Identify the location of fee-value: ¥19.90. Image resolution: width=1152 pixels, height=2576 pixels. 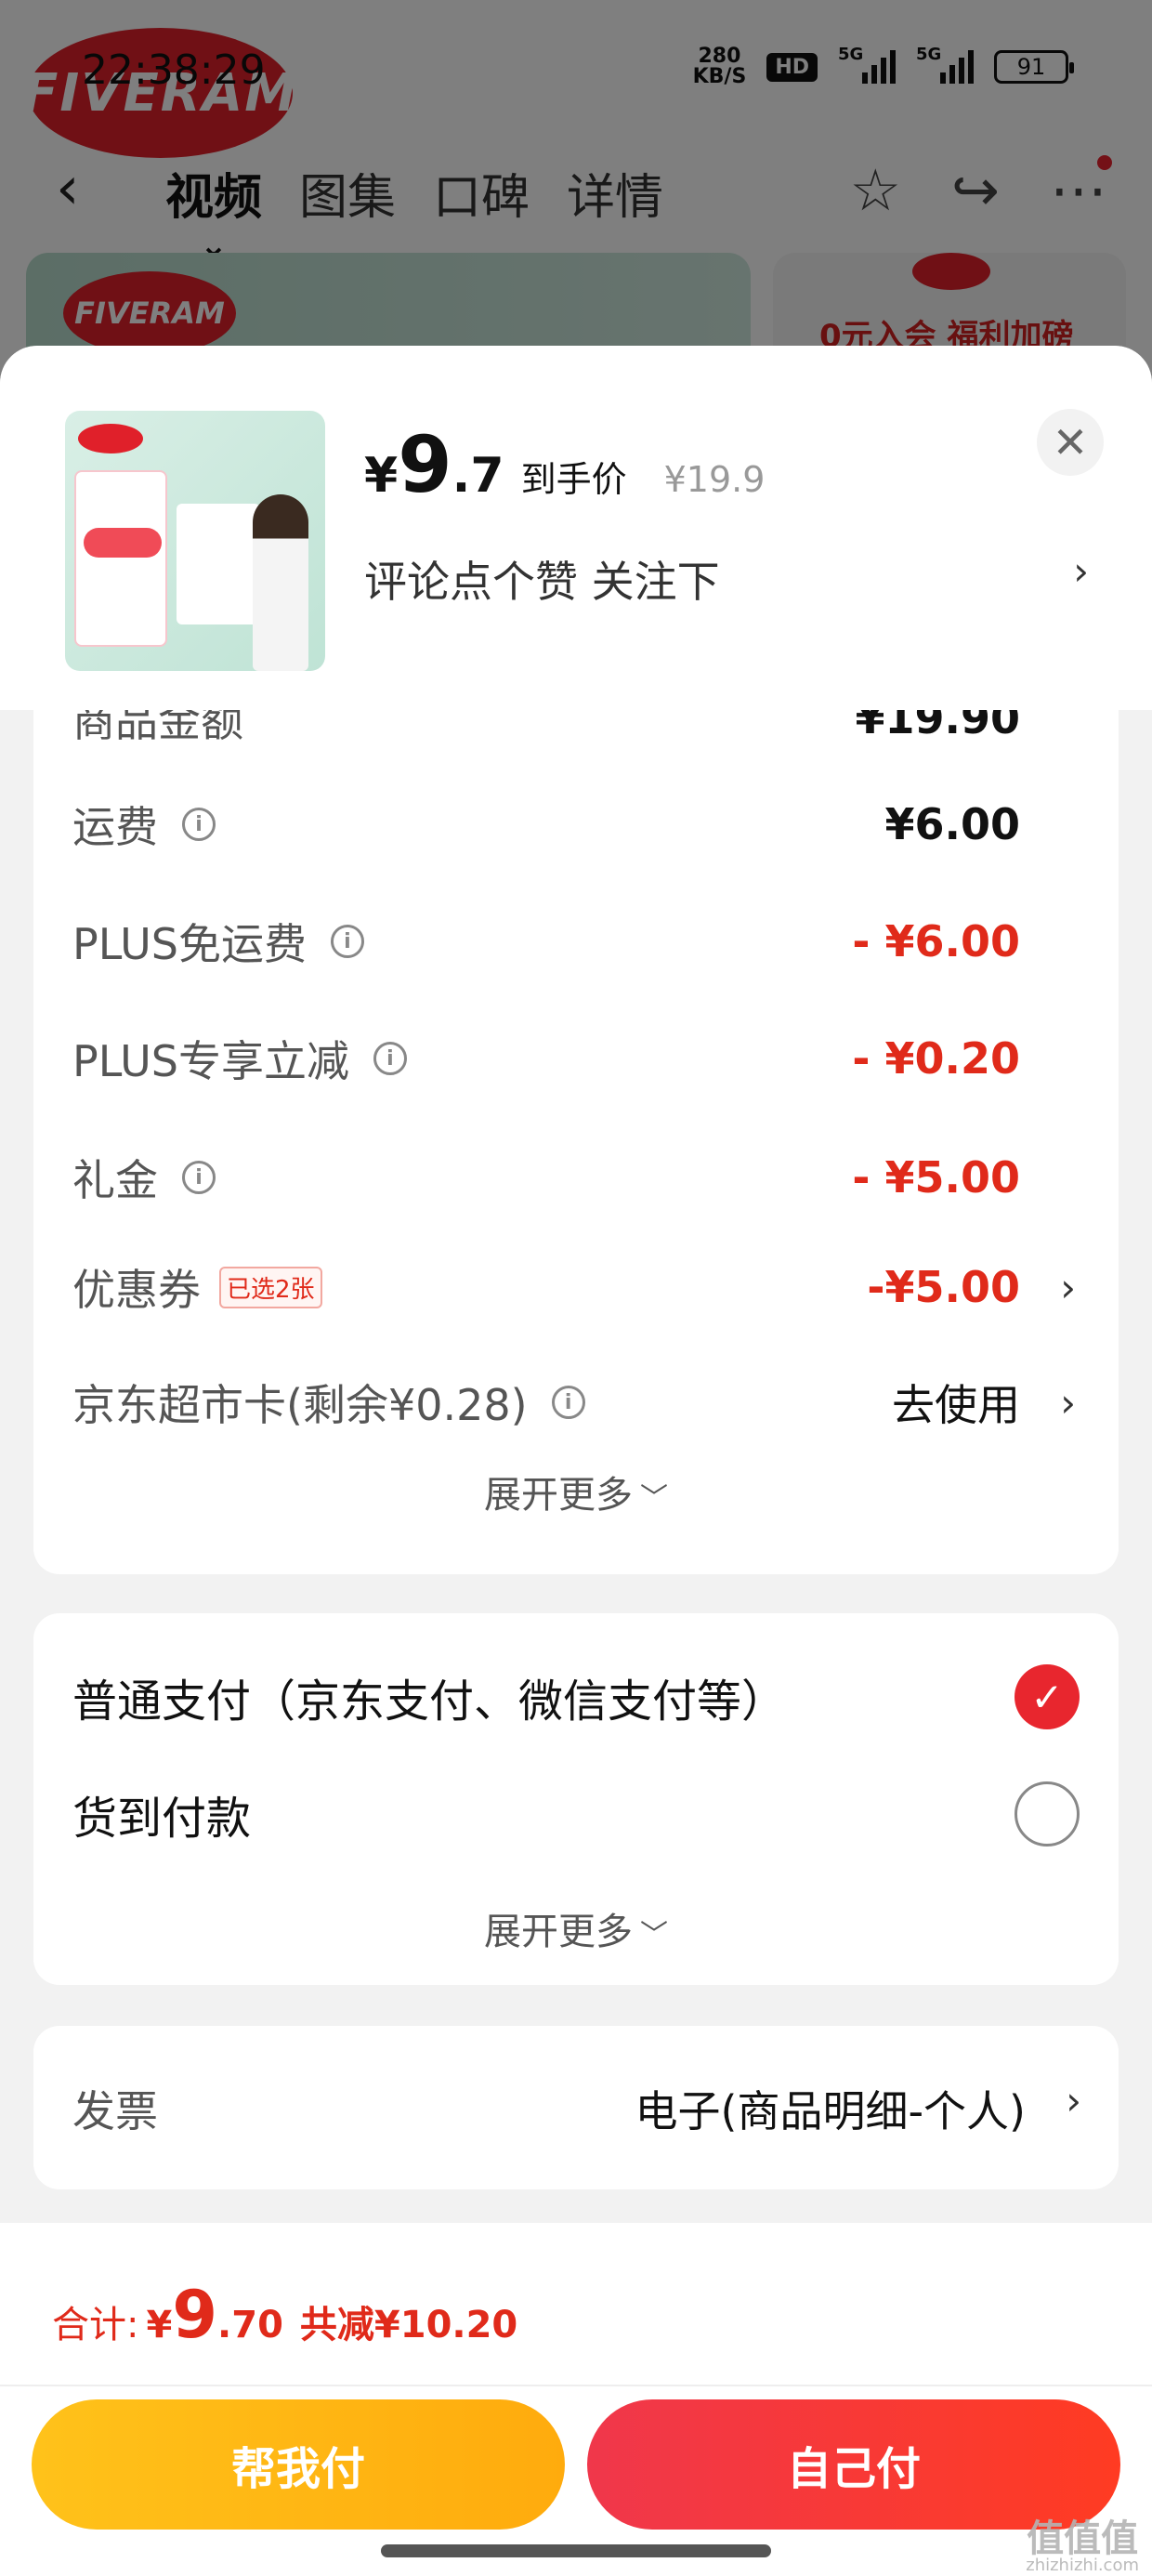
(937, 726).